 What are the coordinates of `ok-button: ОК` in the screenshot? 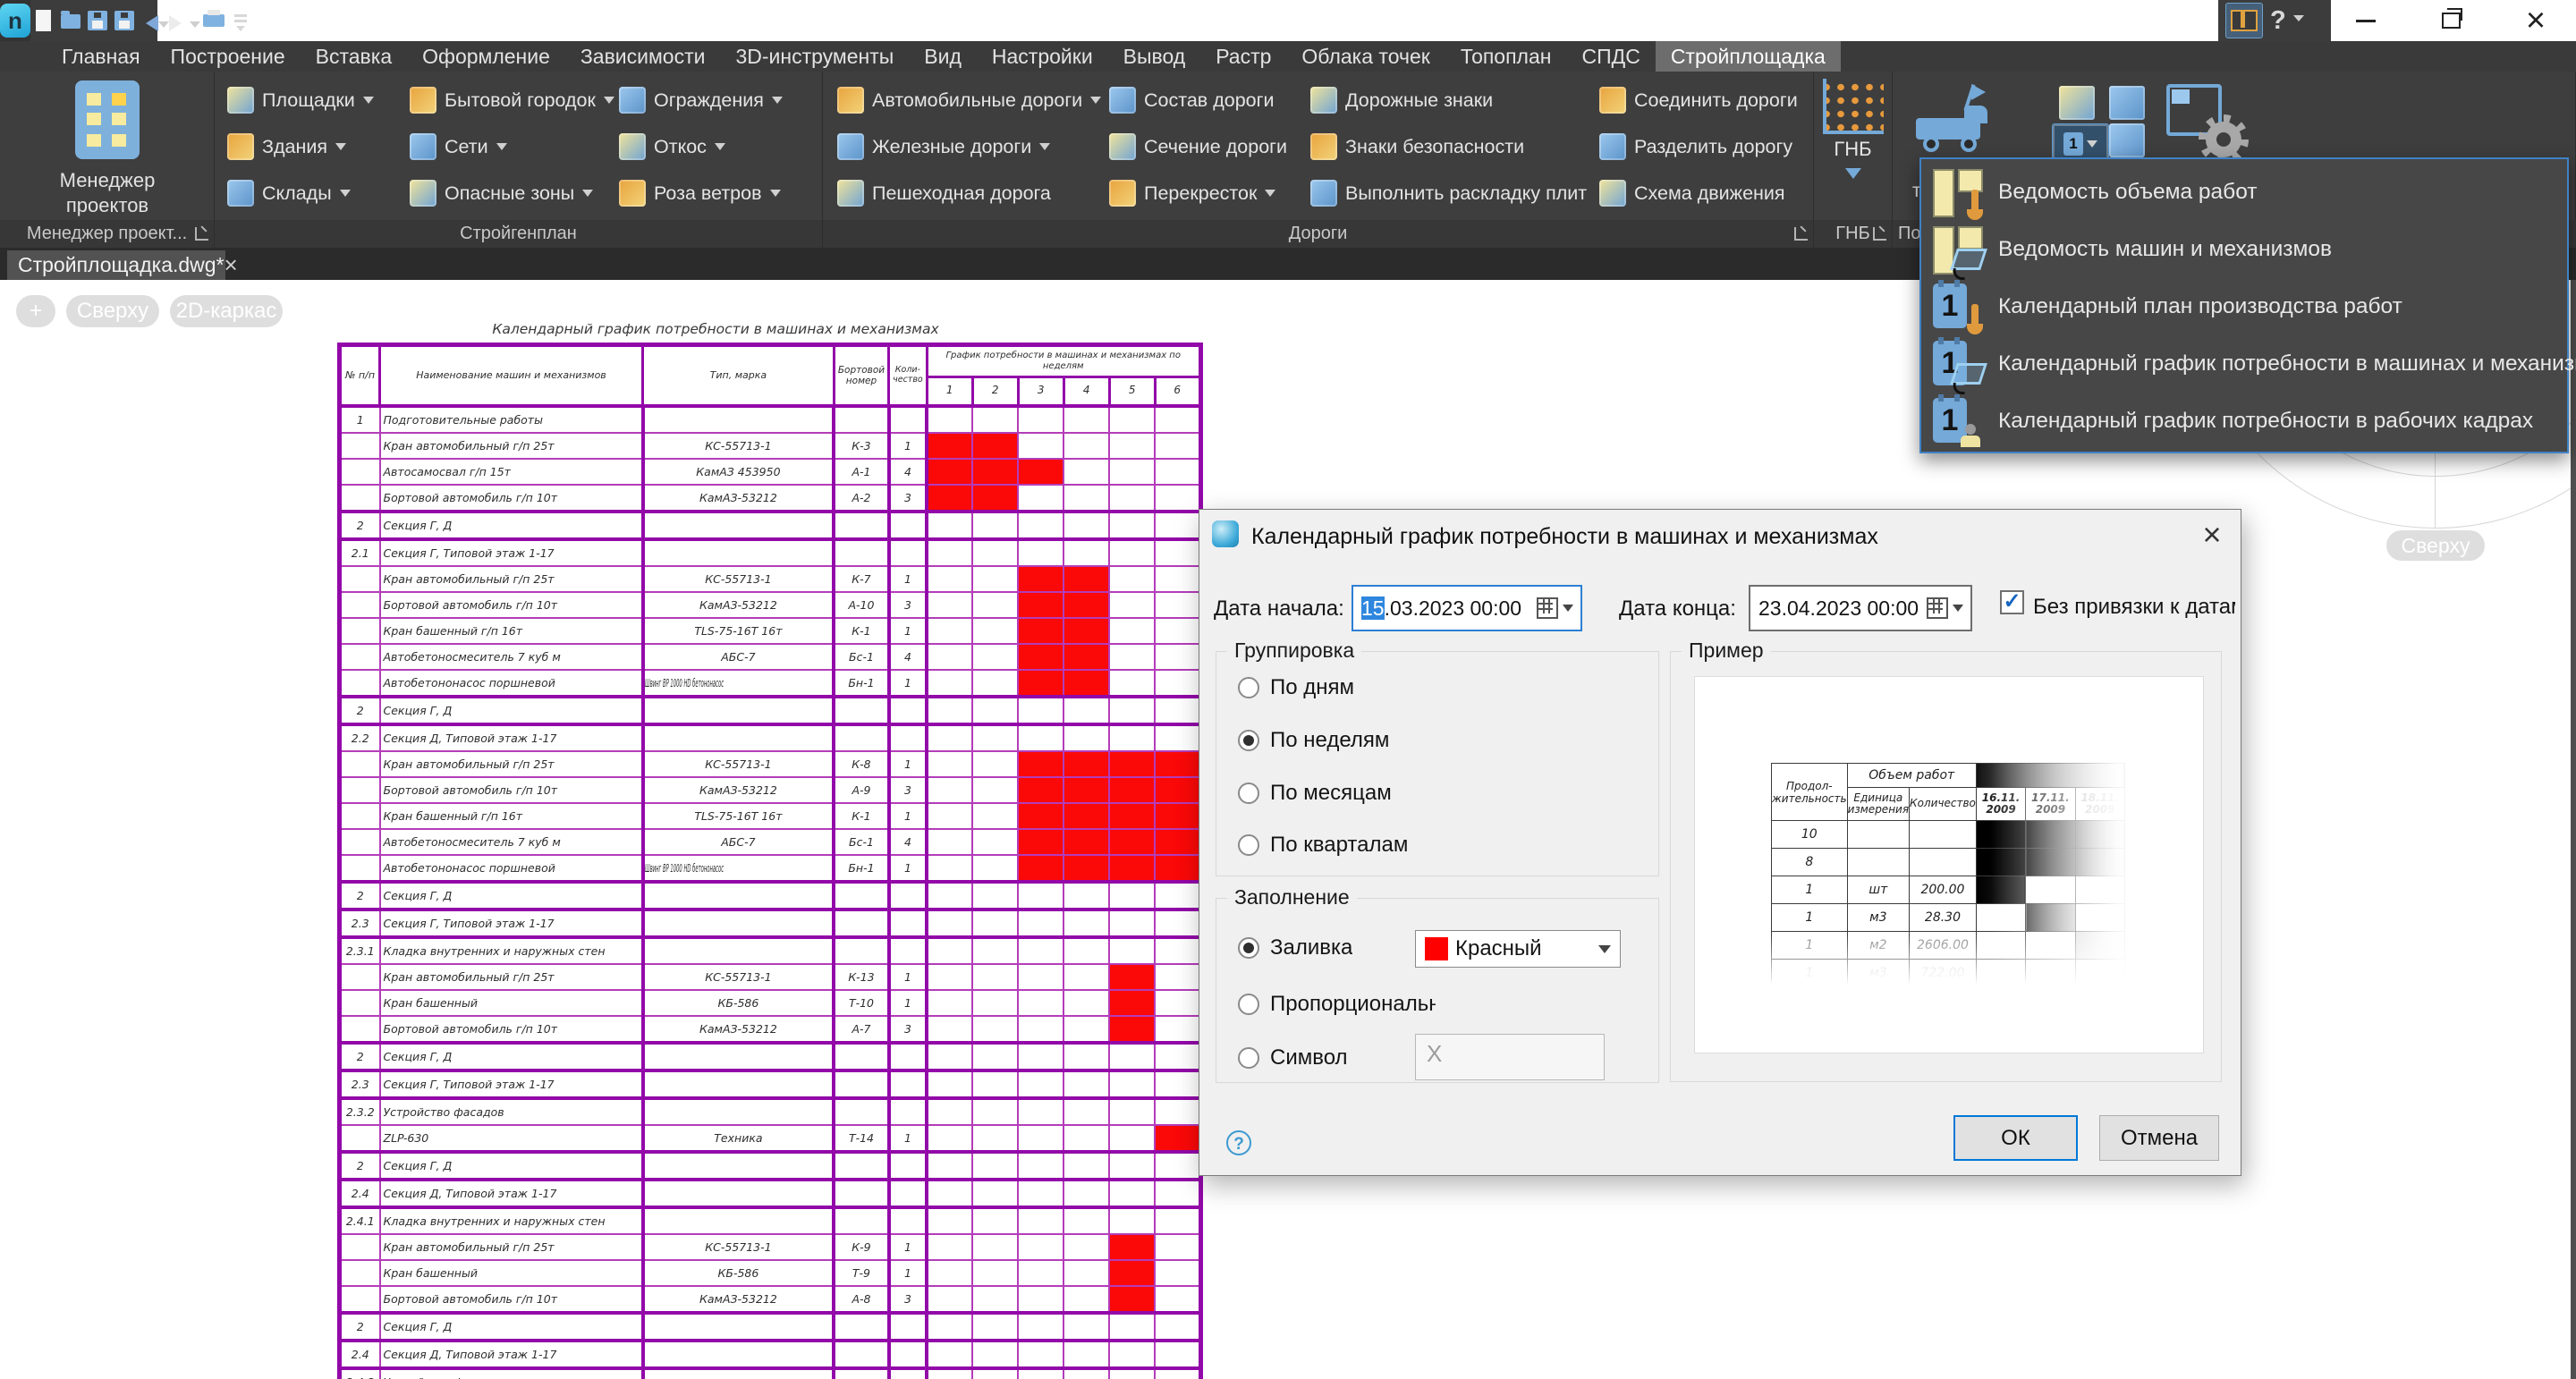 It's located at (2015, 1138).